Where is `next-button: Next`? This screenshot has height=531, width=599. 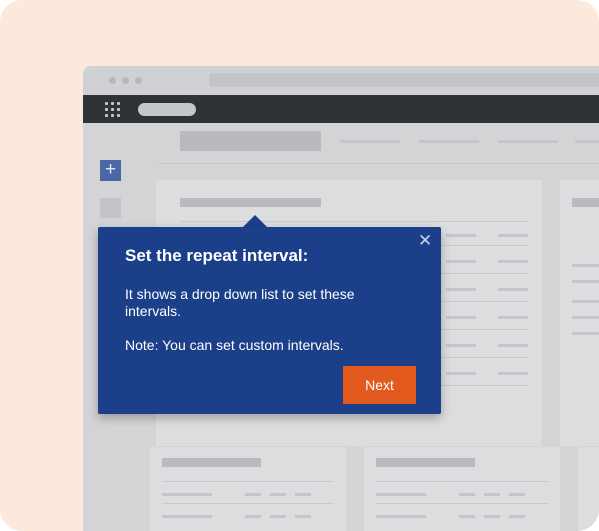 next-button: Next is located at coordinates (379, 385).